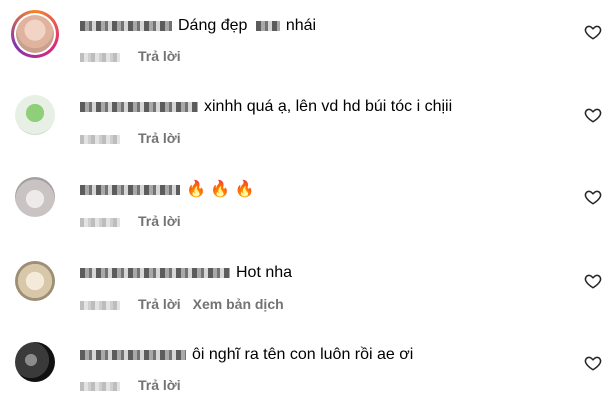 This screenshot has width=604, height=420. Describe the element at coordinates (182, 304) in the screenshot. I see `comment-meta: Trả lời Xem bản dịch` at that location.